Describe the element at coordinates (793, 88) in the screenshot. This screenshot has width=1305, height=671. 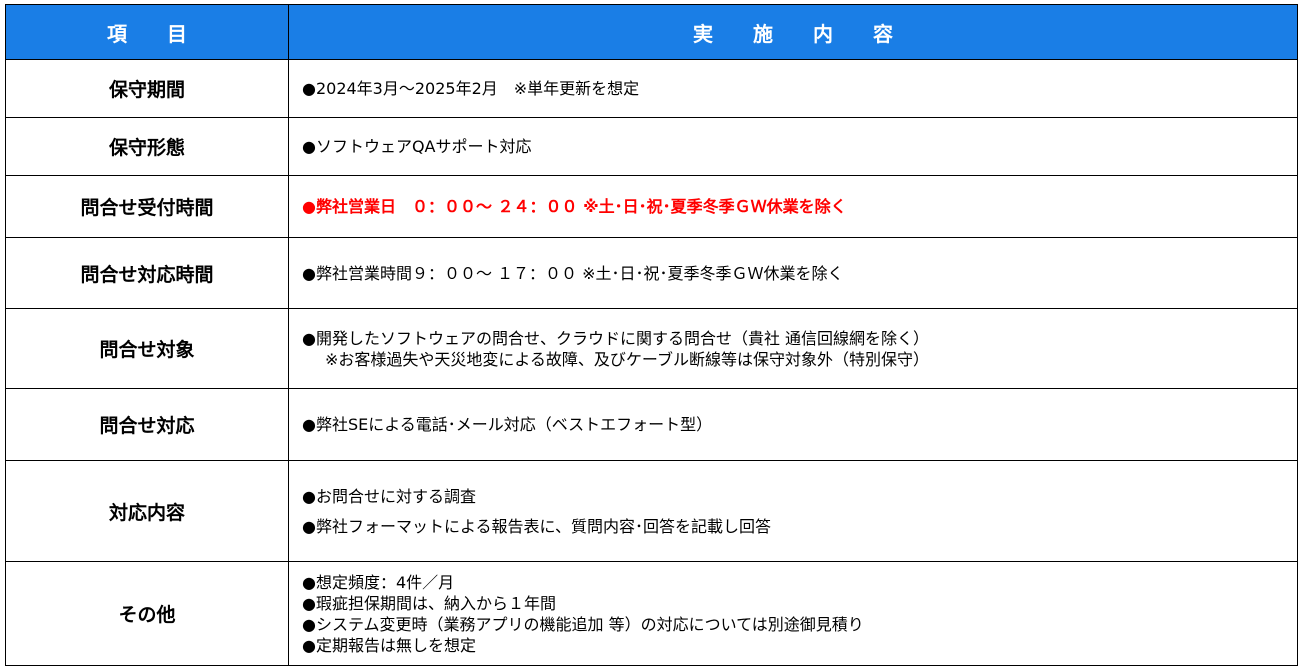
I see `row-content: ●2024年3月～2025年2月 ※単年更新を想定` at that location.